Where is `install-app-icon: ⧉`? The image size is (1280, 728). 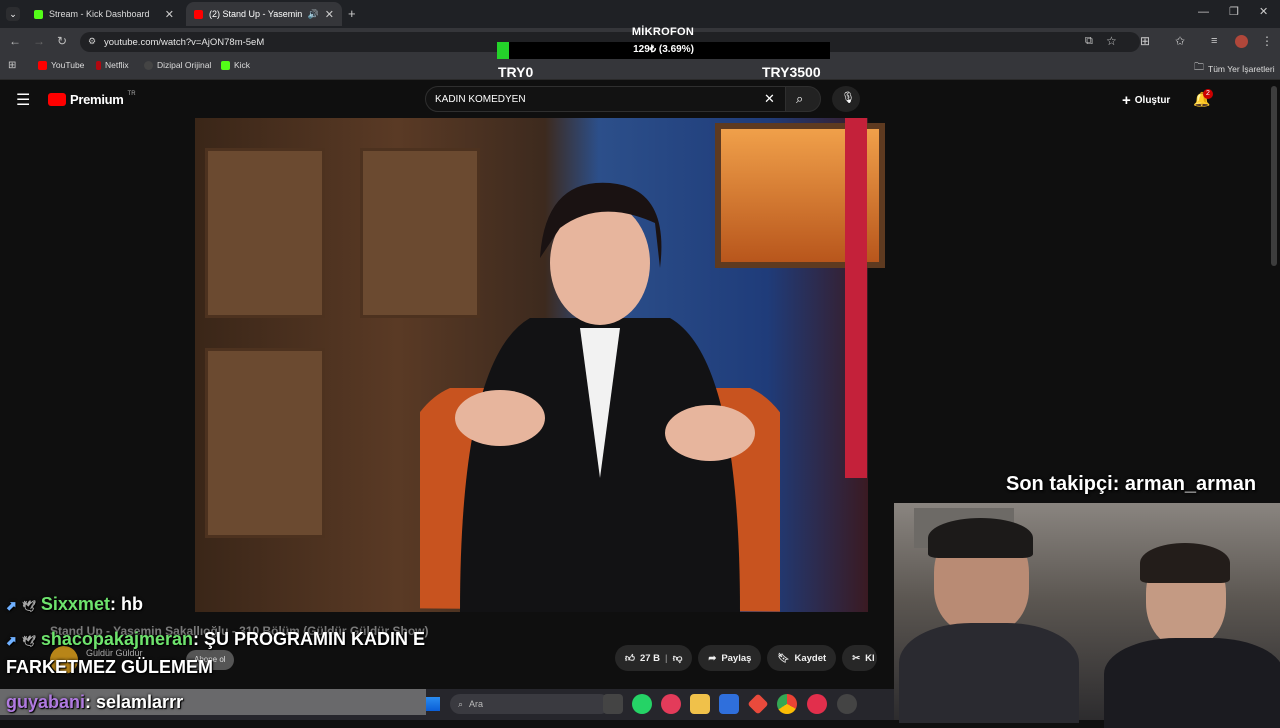 install-app-icon: ⧉ is located at coordinates (1089, 41).